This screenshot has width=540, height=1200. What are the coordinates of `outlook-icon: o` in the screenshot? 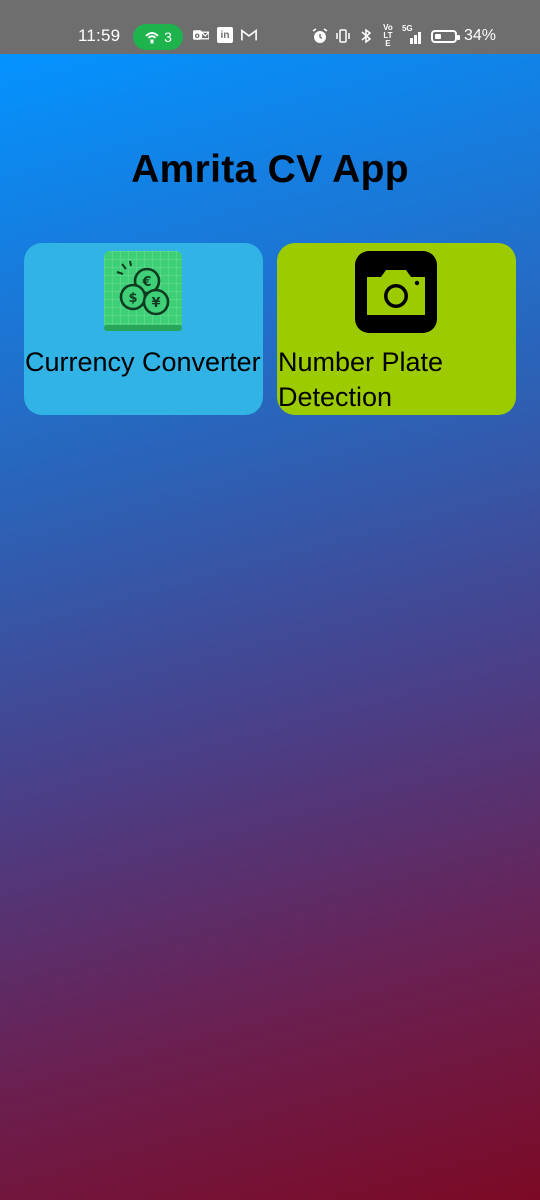 It's located at (201, 35).